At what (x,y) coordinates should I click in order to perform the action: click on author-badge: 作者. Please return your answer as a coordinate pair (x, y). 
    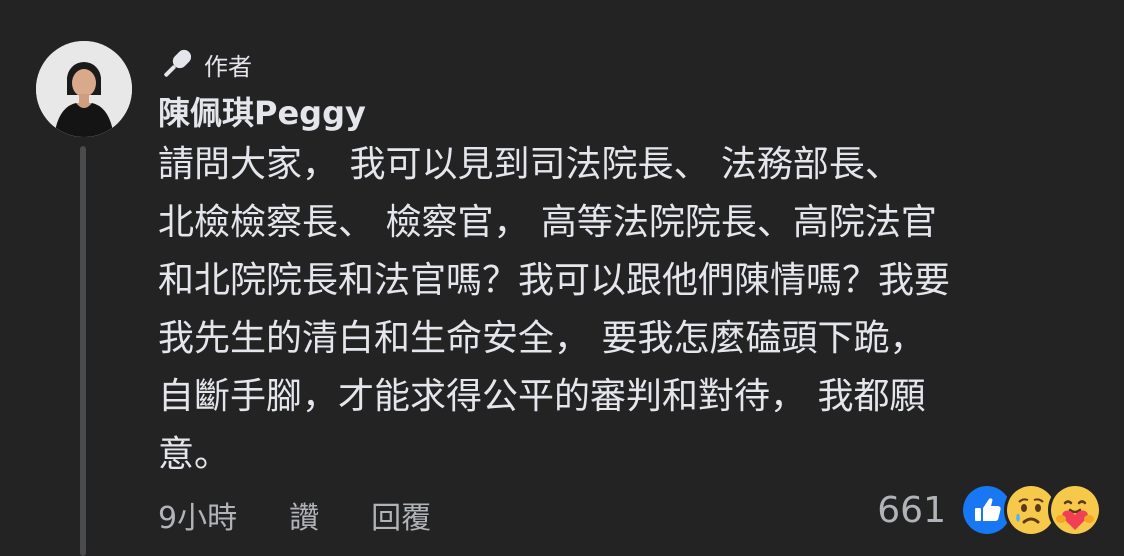
    Looking at the image, I should click on (205, 64).